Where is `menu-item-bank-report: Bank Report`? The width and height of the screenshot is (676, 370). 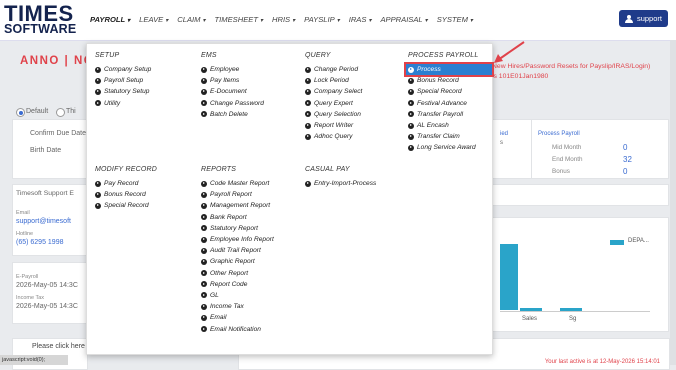
menu-item-bank-report: Bank Report is located at coordinates (237, 217).